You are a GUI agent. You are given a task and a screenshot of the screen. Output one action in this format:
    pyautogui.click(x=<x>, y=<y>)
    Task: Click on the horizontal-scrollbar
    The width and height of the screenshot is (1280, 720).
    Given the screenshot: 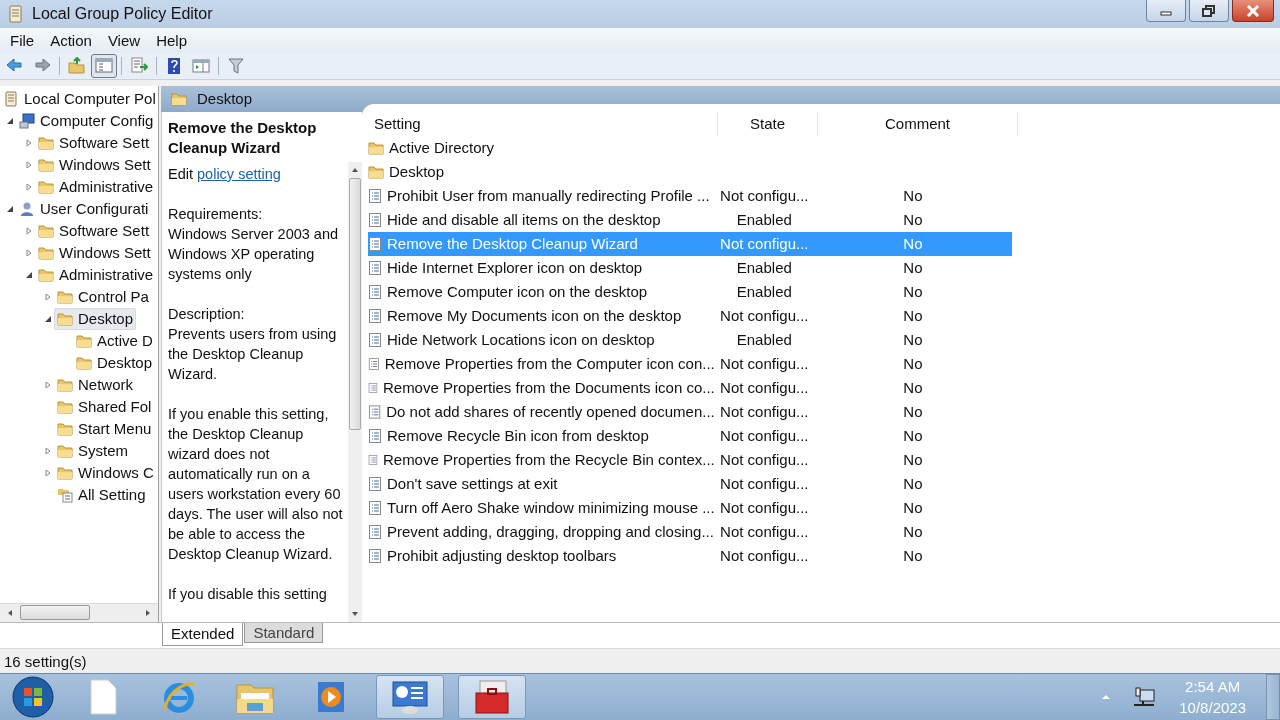 What is the action you would take?
    pyautogui.click(x=79, y=612)
    